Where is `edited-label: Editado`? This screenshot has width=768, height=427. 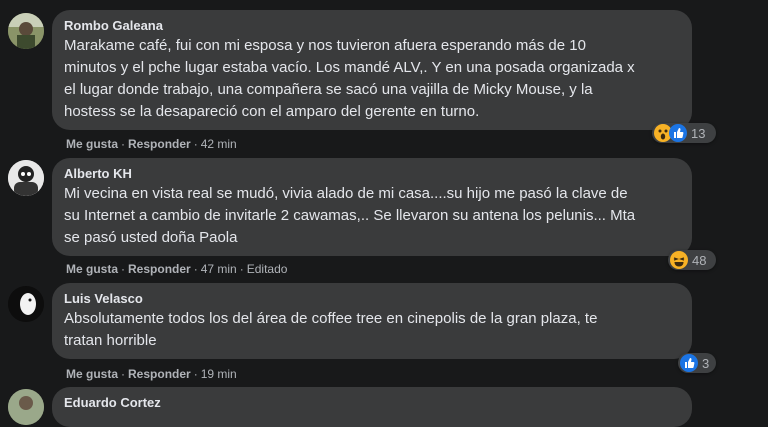 edited-label: Editado is located at coordinates (267, 269).